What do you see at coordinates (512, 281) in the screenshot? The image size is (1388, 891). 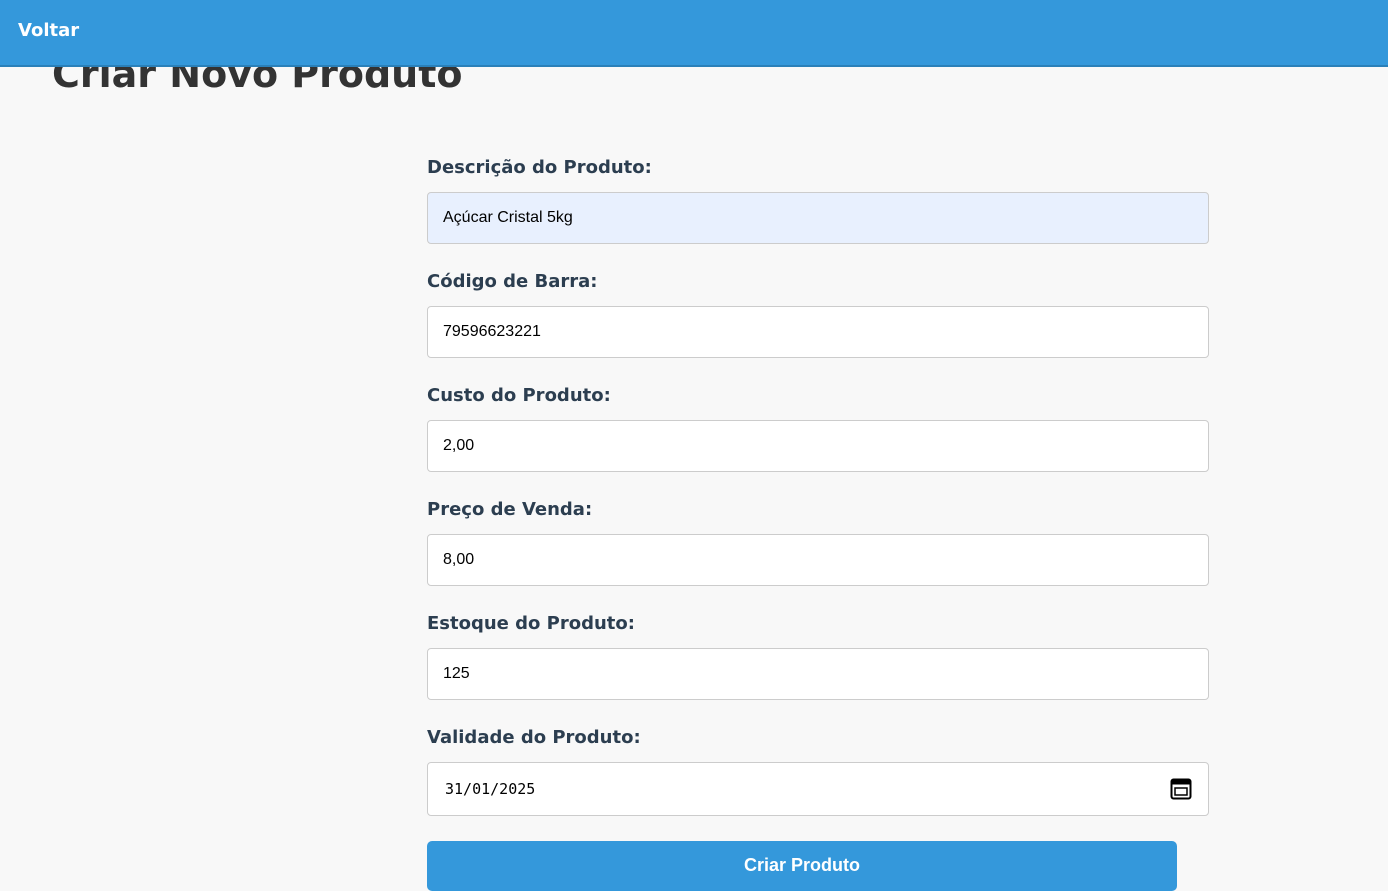 I see `barcode-label: Código de Barra:` at bounding box center [512, 281].